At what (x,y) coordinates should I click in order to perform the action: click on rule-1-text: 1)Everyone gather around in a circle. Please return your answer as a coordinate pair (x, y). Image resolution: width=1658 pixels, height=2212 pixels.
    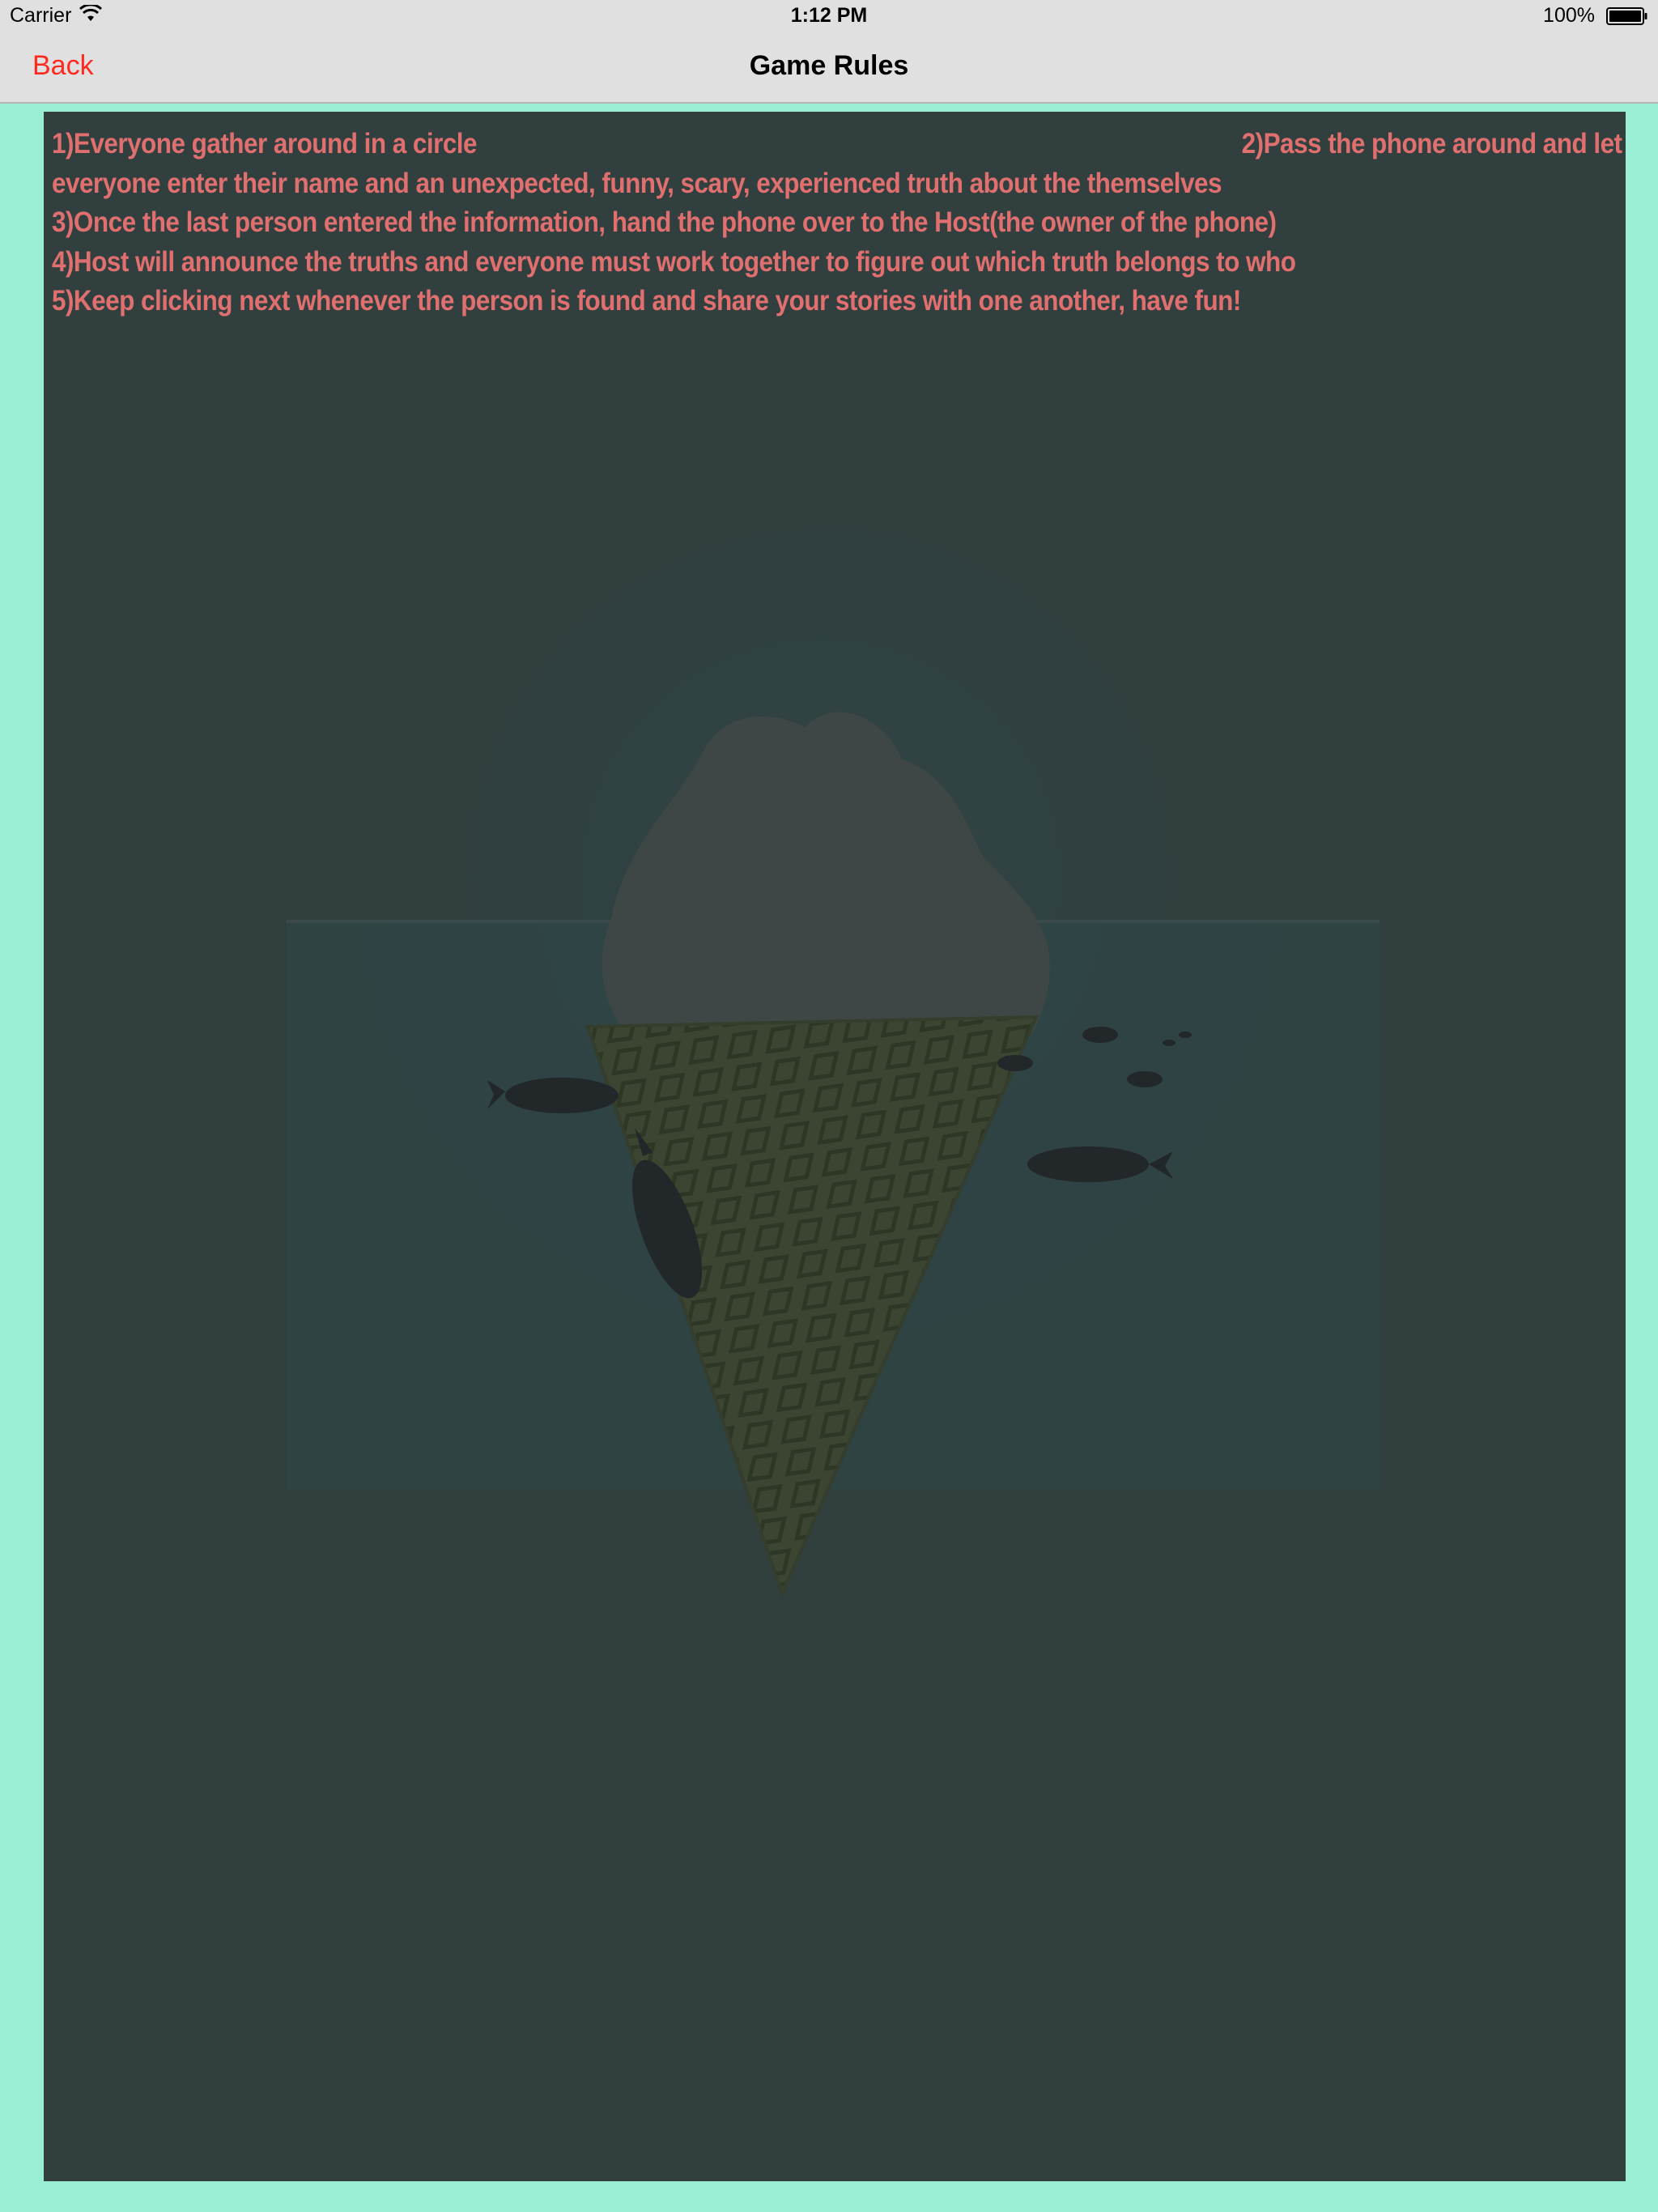
    Looking at the image, I should click on (265, 144).